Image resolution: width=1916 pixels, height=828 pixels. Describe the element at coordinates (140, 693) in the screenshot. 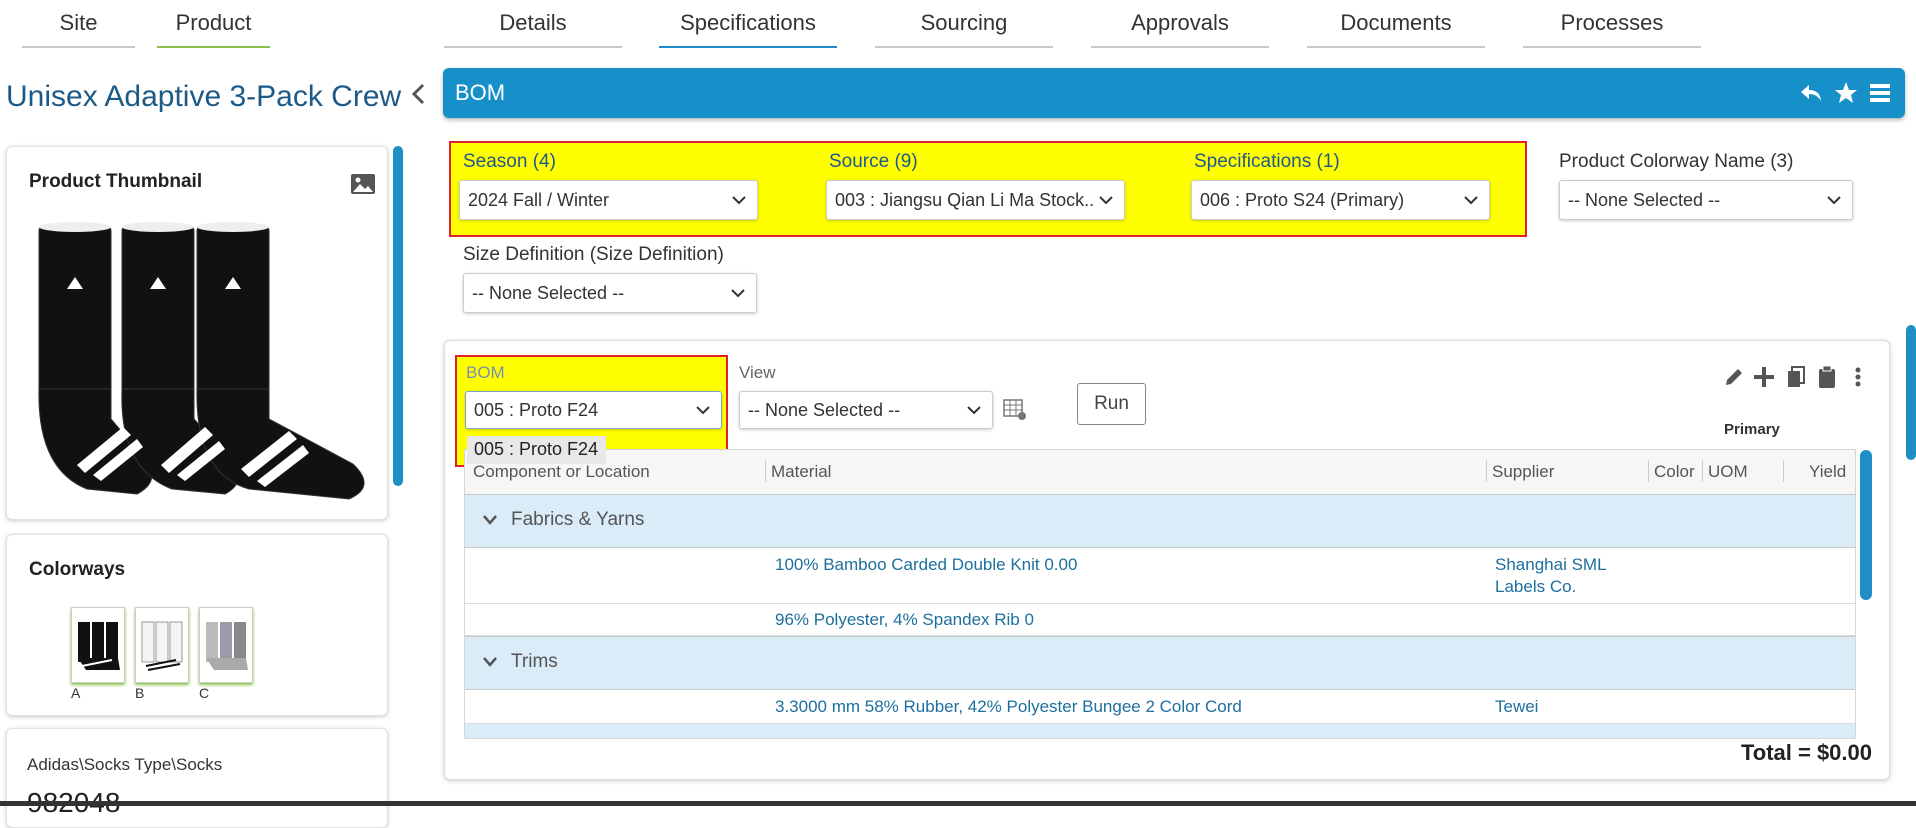

I see `colorway-label-b: B` at that location.